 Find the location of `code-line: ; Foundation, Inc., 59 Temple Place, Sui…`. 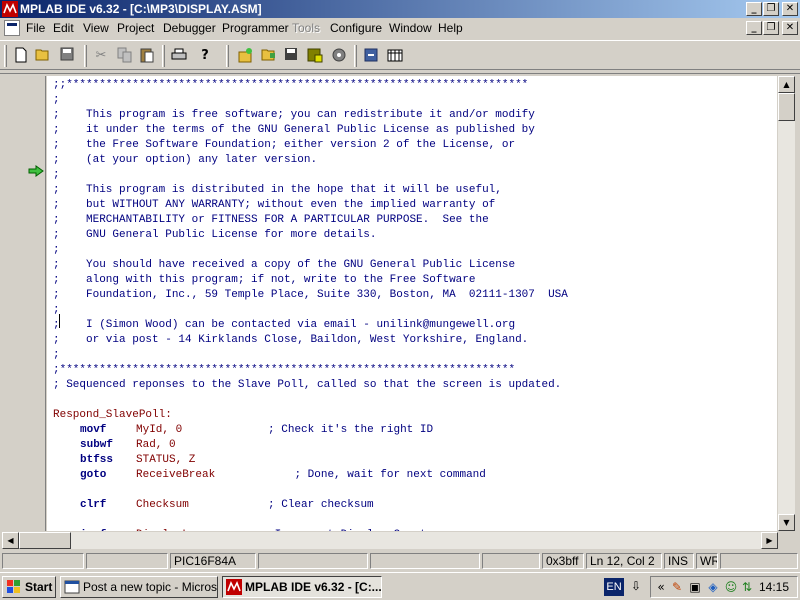

code-line: ; Foundation, Inc., 59 Temple Place, Sui… is located at coordinates (310, 295).